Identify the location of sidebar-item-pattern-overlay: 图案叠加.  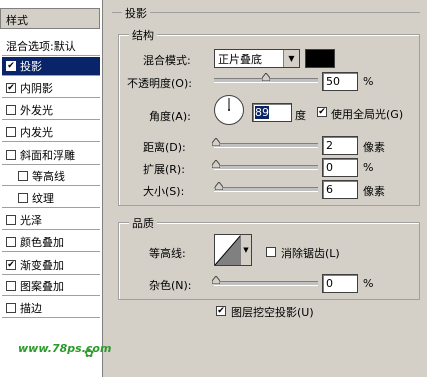
(51, 286).